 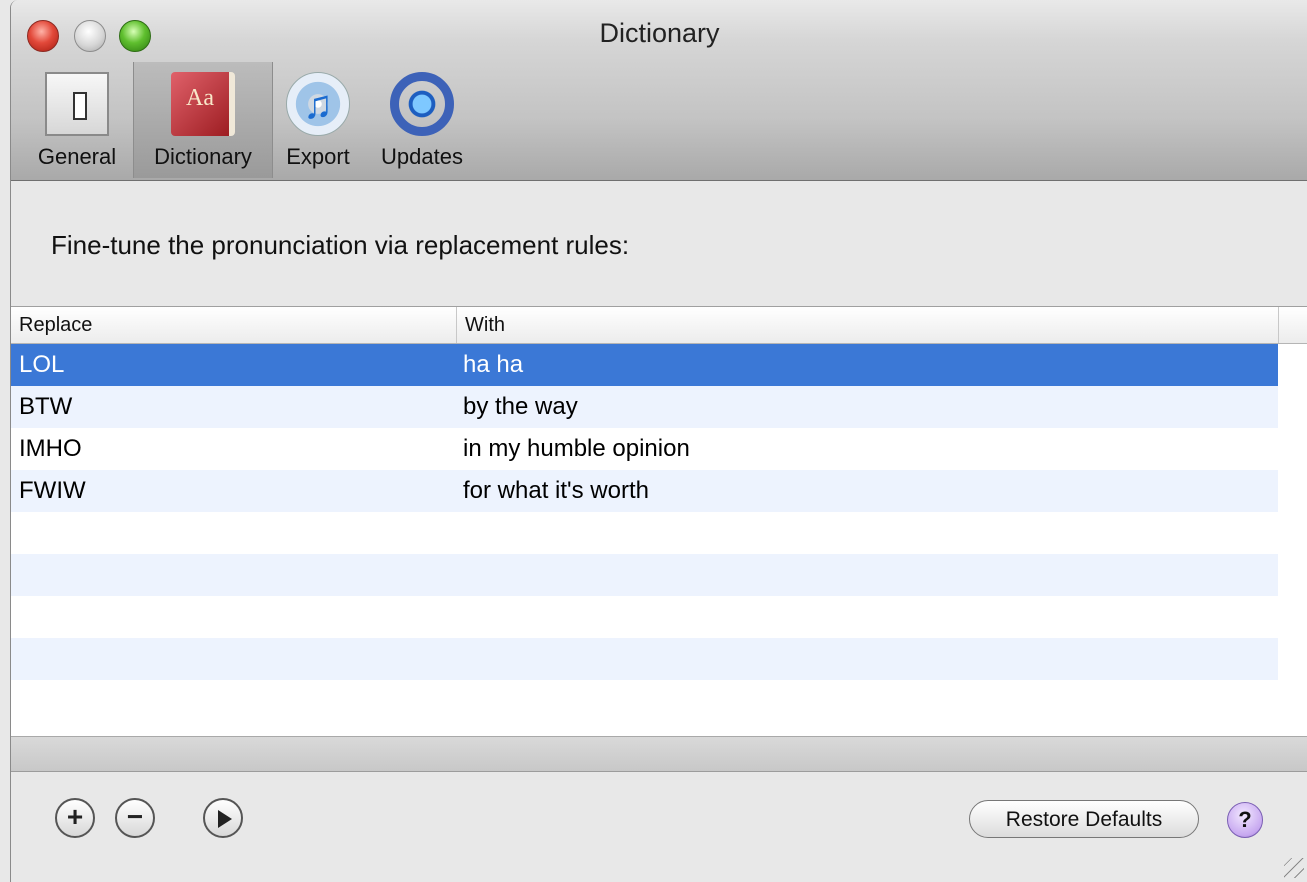 I want to click on dictionary-book-icon: Aa, so click(x=203, y=104).